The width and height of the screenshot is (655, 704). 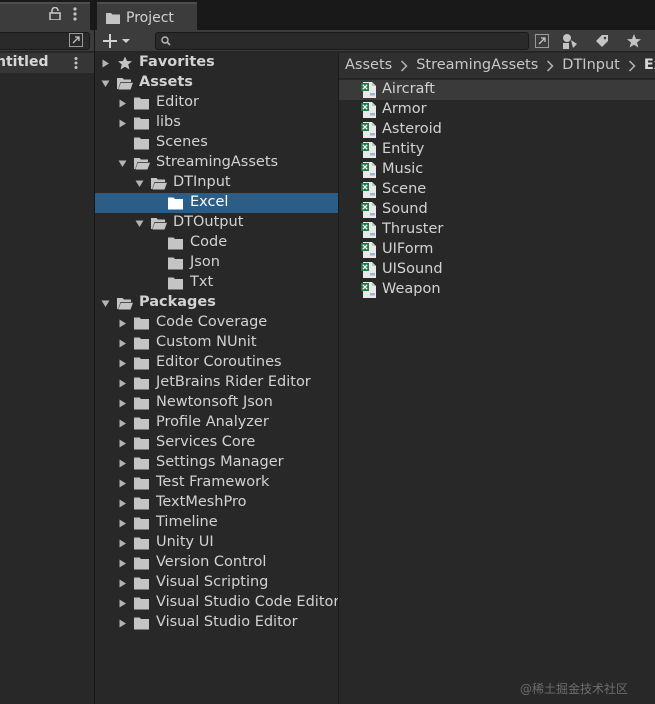 I want to click on project-search-field, so click(x=342, y=41).